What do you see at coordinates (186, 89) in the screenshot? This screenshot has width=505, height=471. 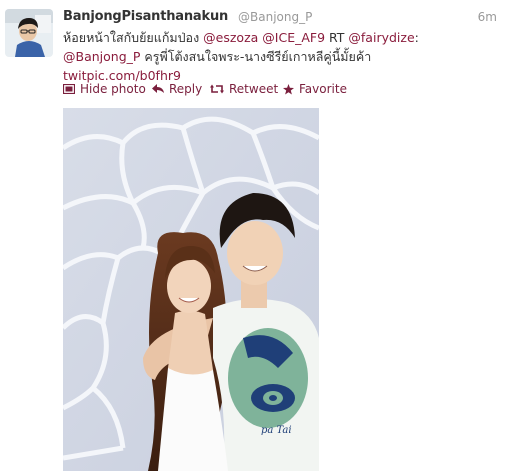 I see `reply-label: Reply` at bounding box center [186, 89].